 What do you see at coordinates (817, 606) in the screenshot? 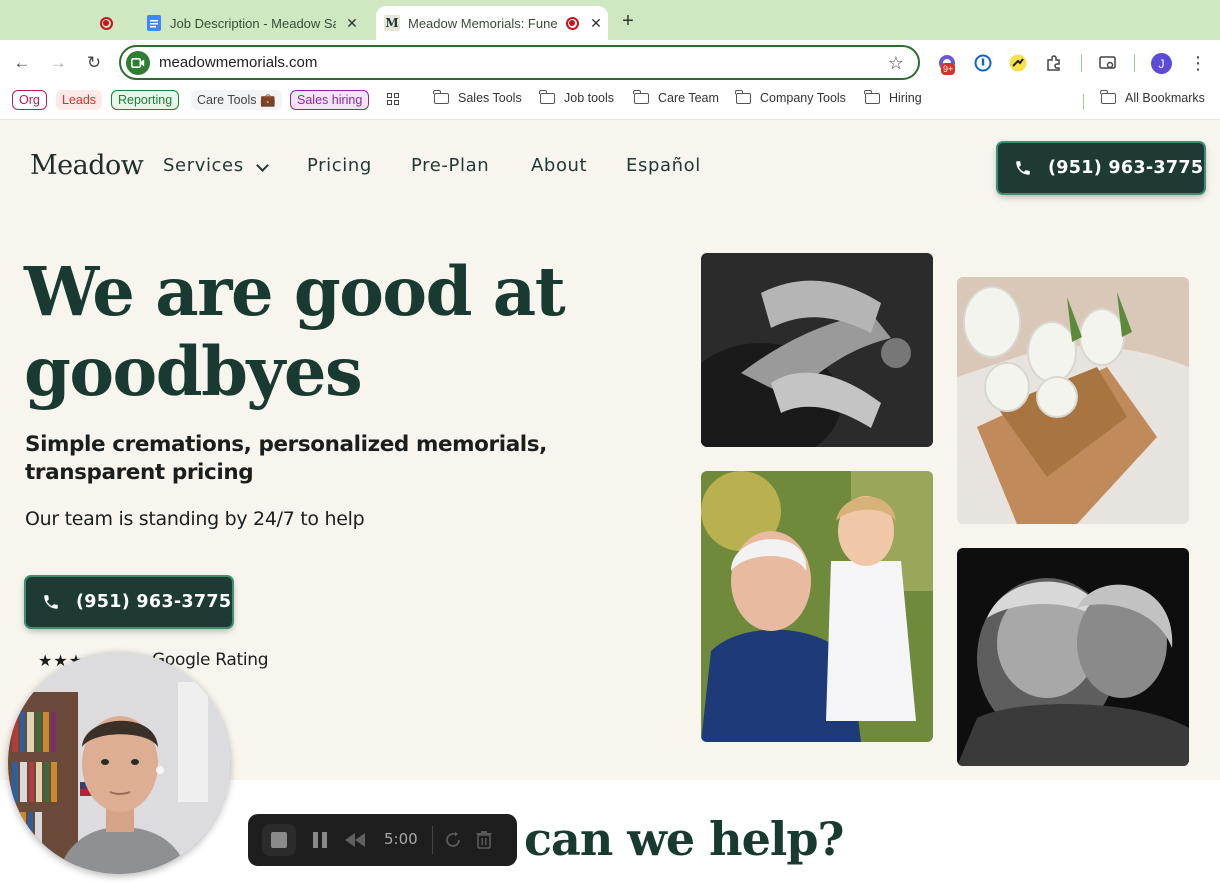
I see `photo-grandfather-child` at bounding box center [817, 606].